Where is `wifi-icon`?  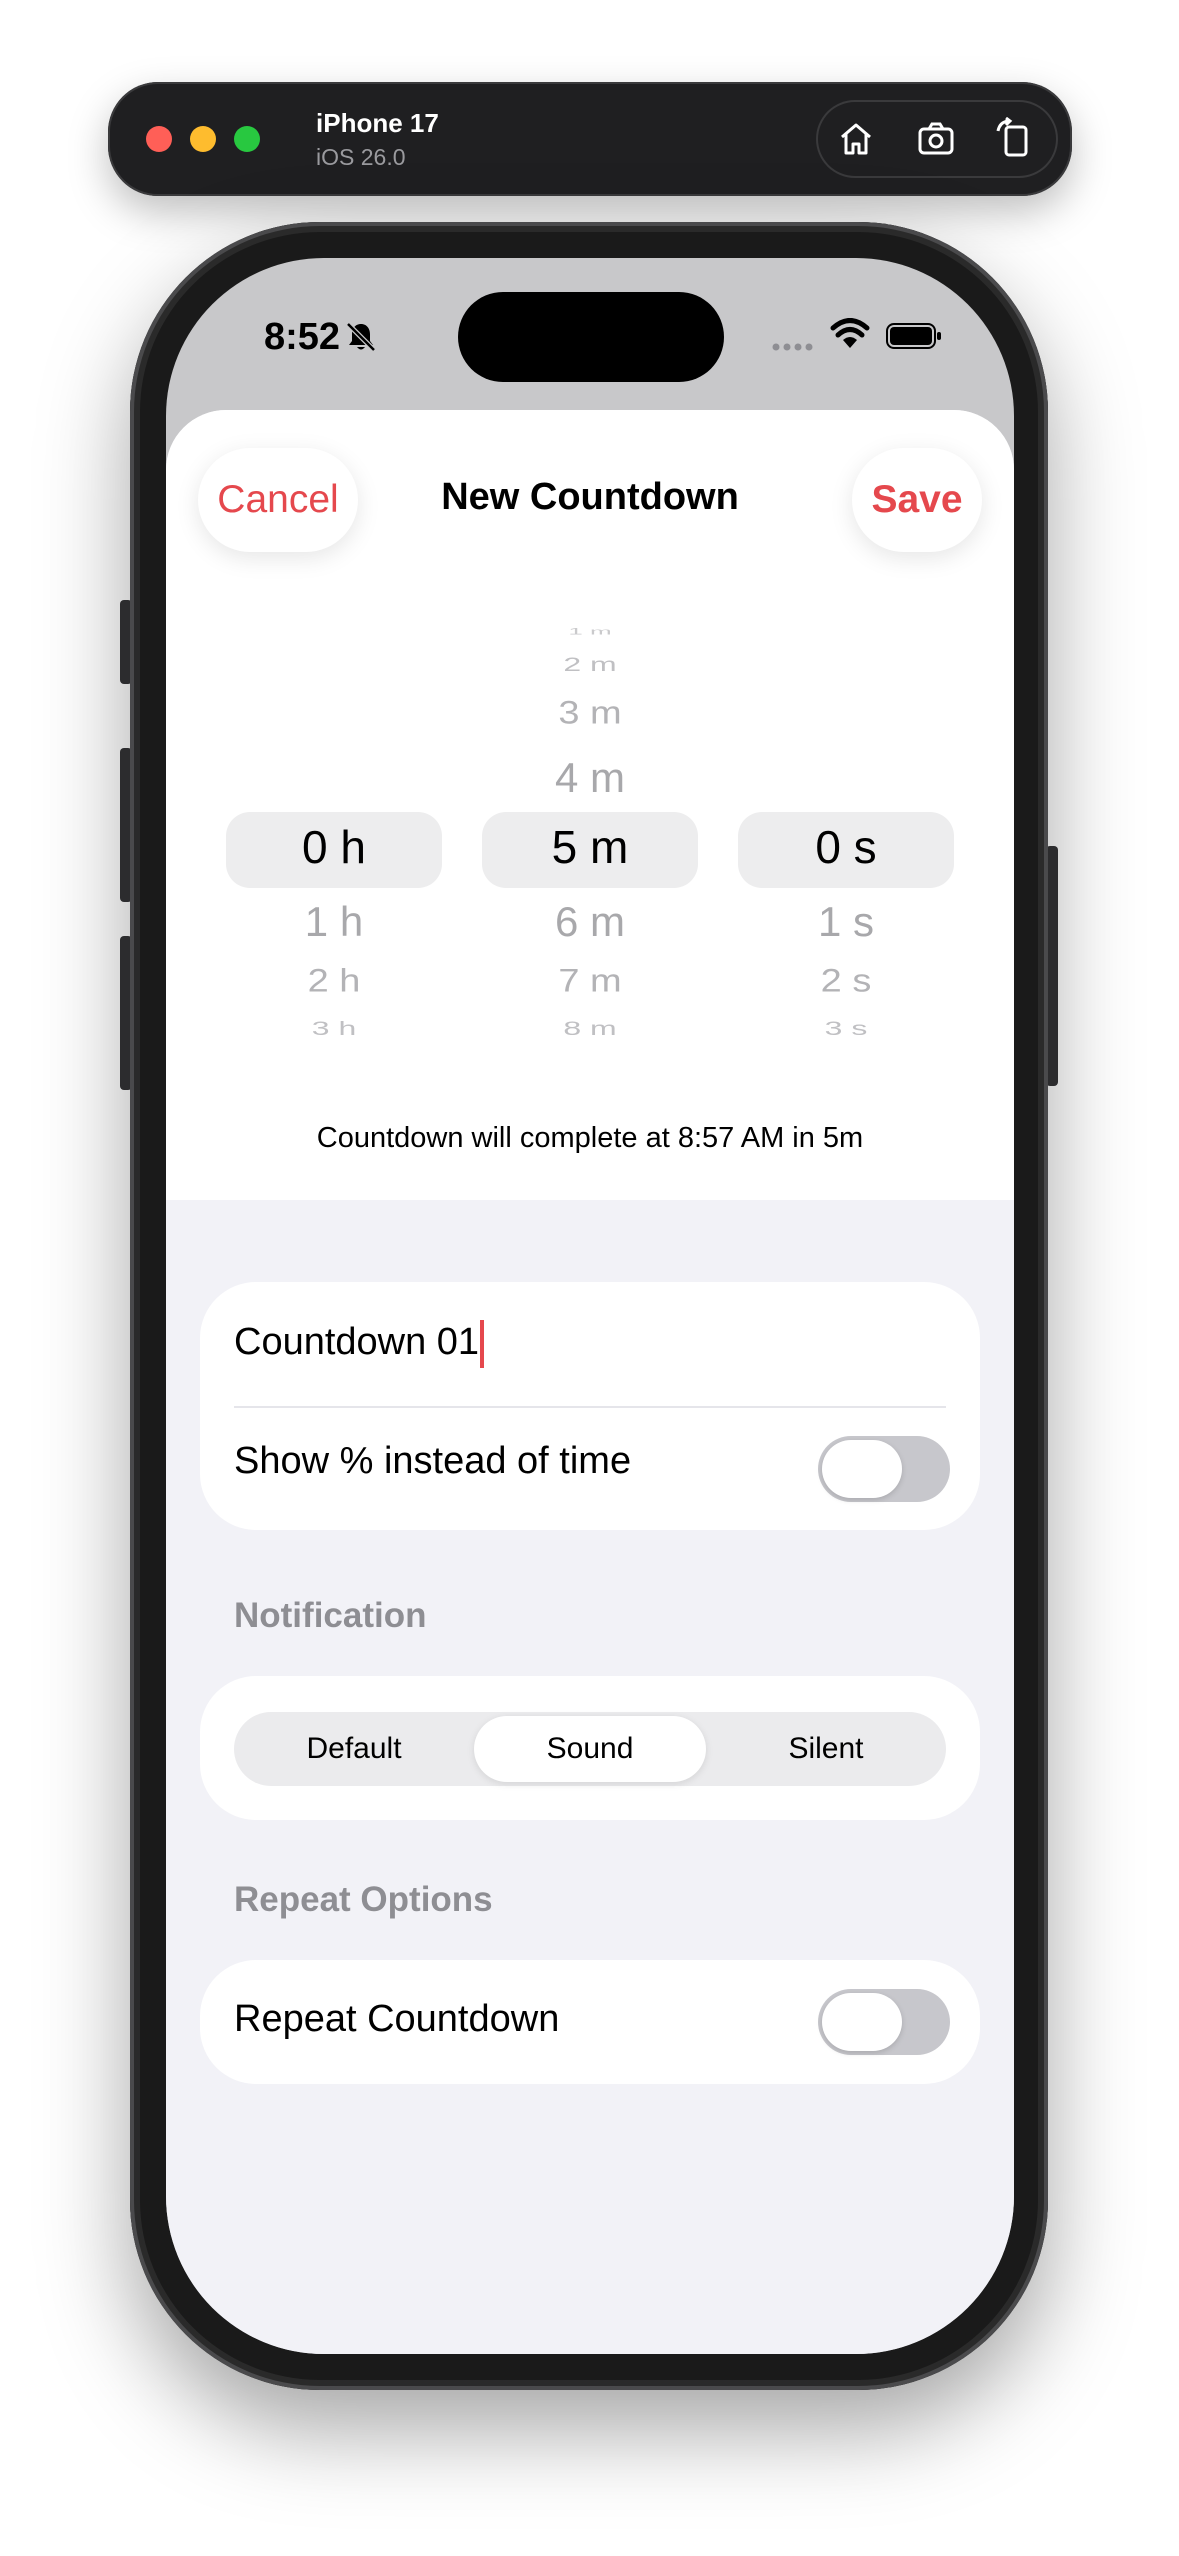 wifi-icon is located at coordinates (850, 333).